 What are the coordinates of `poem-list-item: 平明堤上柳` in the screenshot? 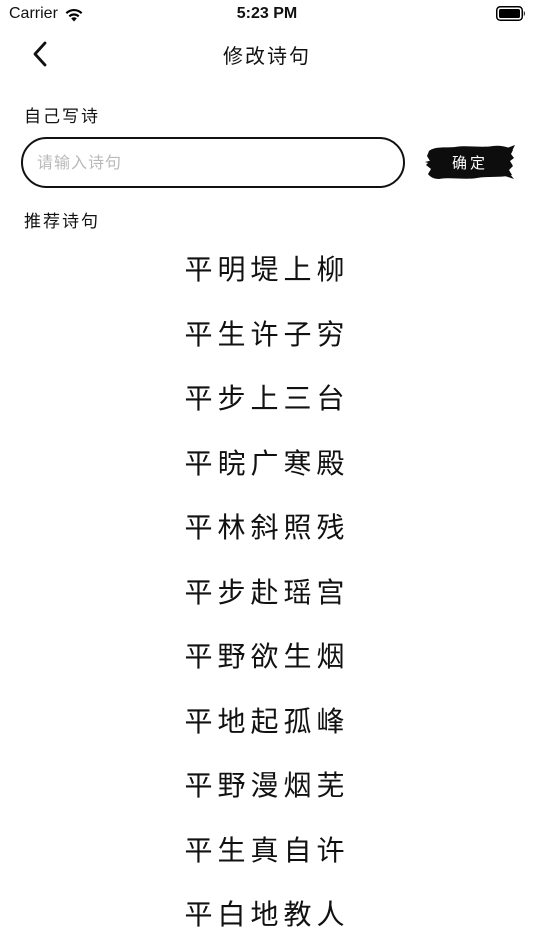 It's located at (267, 270).